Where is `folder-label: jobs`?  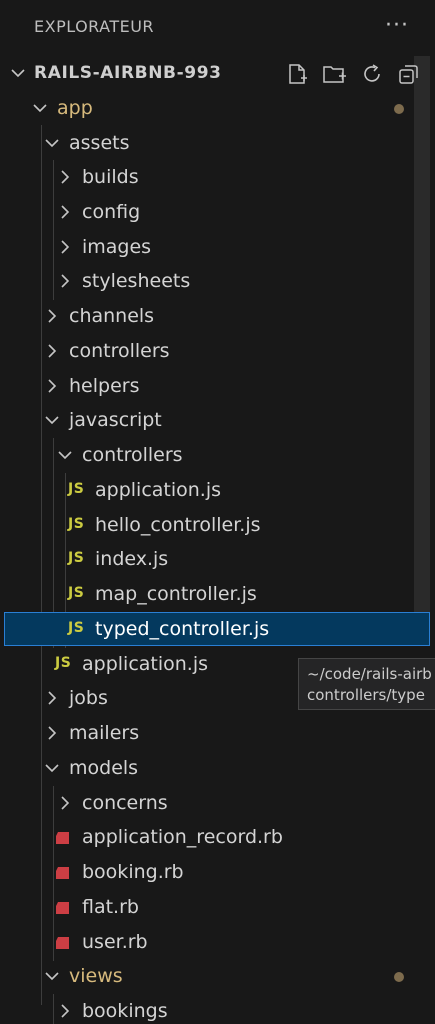 folder-label: jobs is located at coordinates (88, 698).